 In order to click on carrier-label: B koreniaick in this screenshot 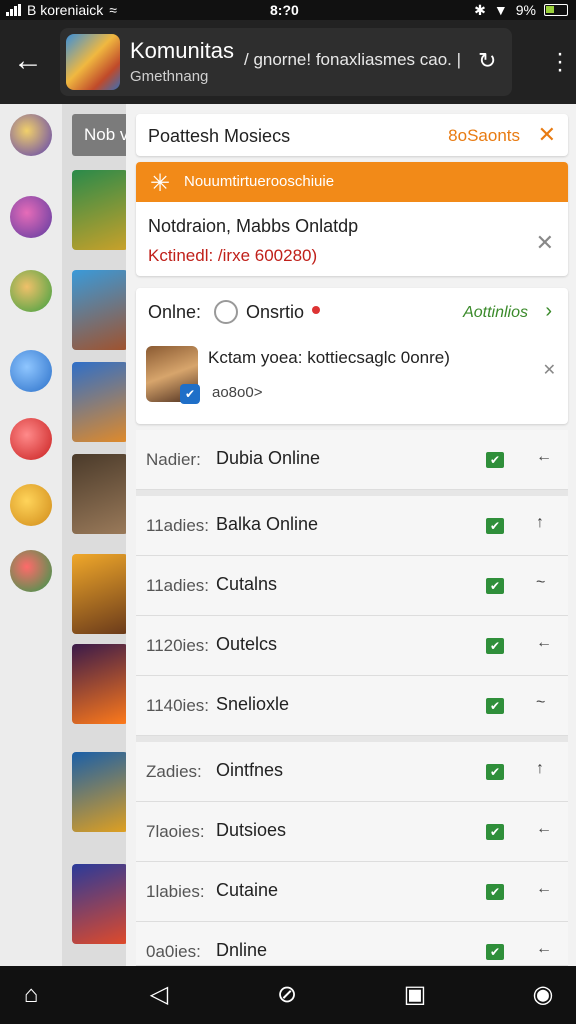, I will do `click(65, 10)`.